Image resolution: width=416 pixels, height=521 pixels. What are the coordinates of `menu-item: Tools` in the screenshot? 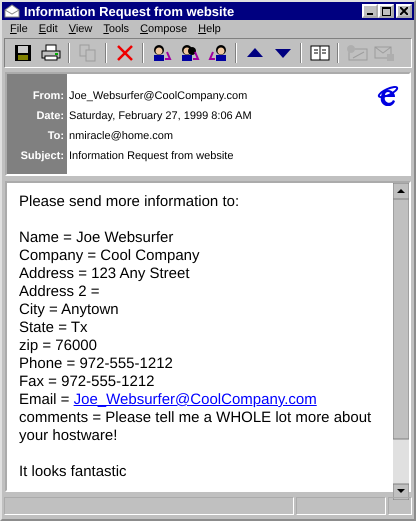 It's located at (116, 29).